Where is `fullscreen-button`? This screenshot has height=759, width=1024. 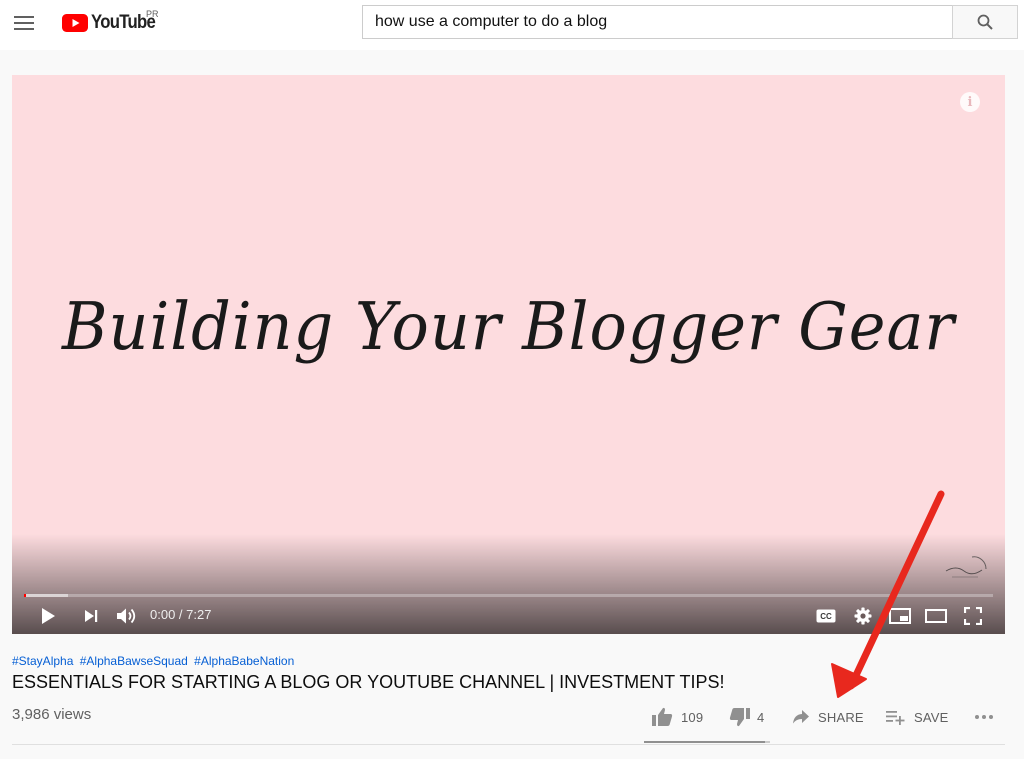 fullscreen-button is located at coordinates (973, 616).